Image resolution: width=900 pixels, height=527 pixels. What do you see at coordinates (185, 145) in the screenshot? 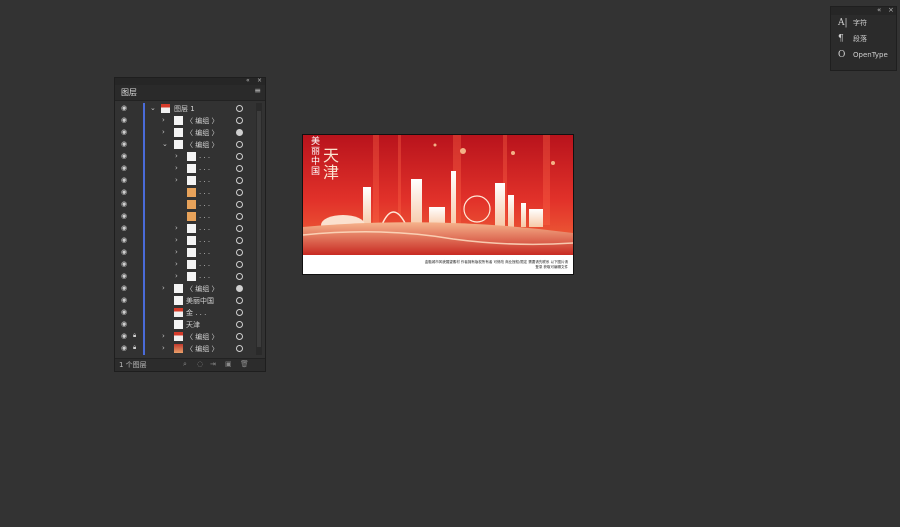
I see `layer-row: ◉ ⌄ 〈 编组 〉` at bounding box center [185, 145].